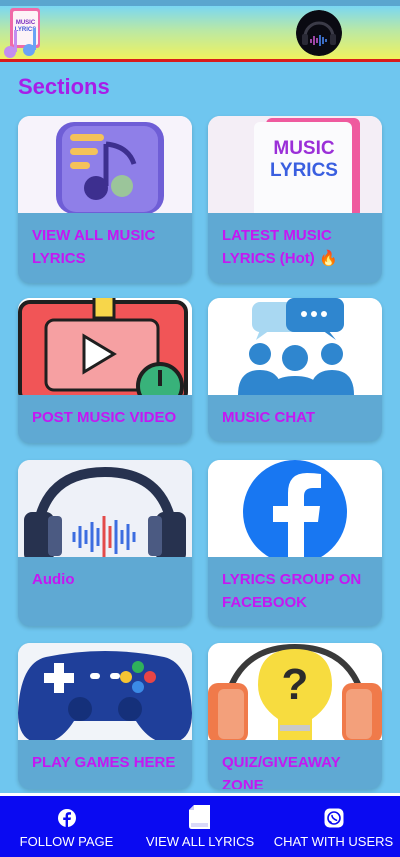 Image resolution: width=400 pixels, height=857 pixels. I want to click on card-lyrics-group-facebook: LYRICS GROUP ON FACEBOOK, so click(295, 543).